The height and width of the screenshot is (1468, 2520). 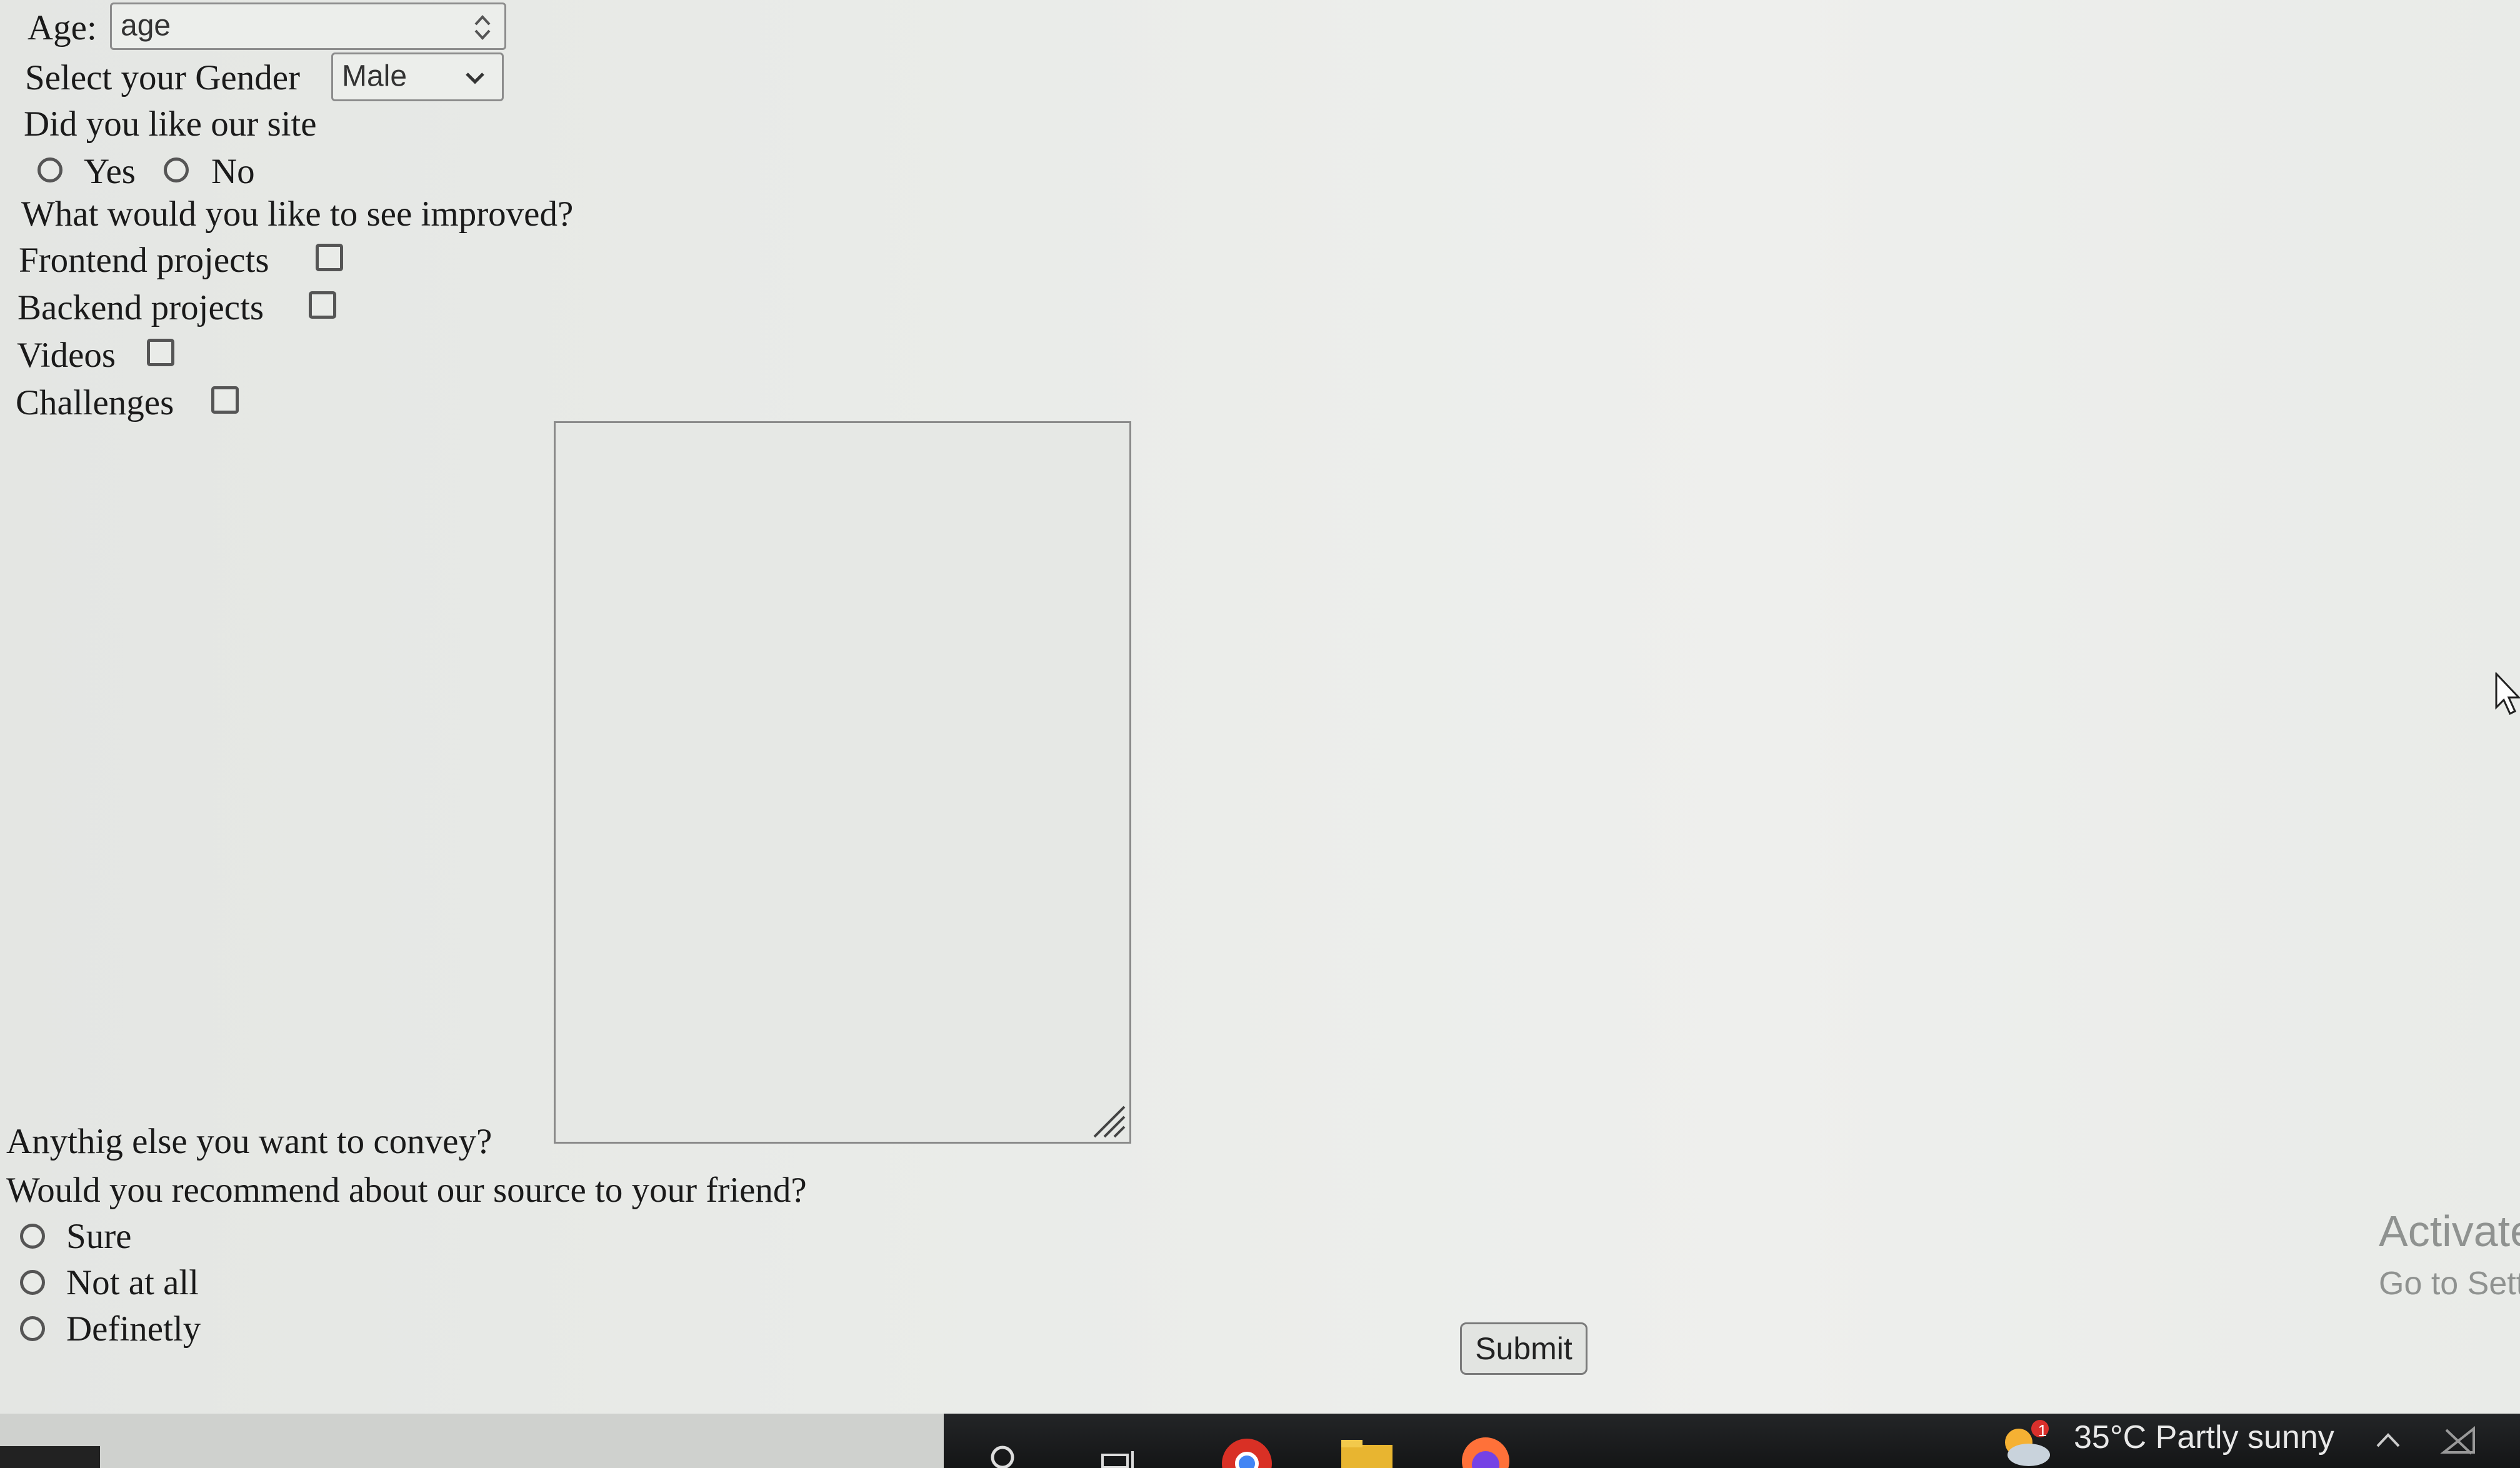 What do you see at coordinates (170, 124) in the screenshot?
I see `like-question: Did you like our site` at bounding box center [170, 124].